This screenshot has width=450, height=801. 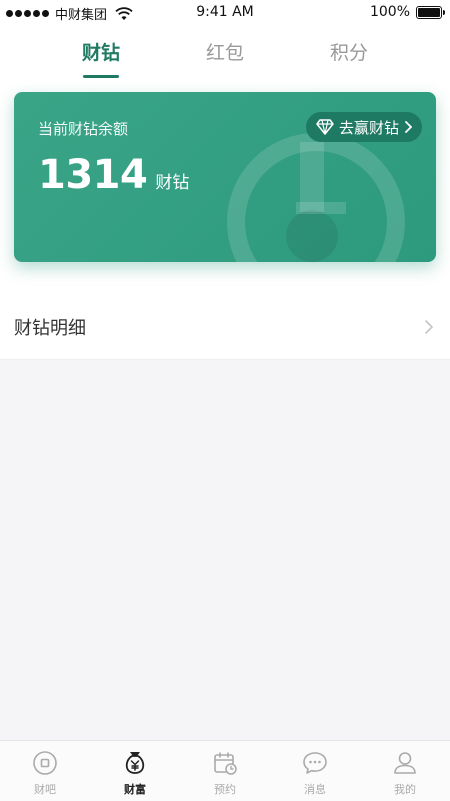 I want to click on calendar-icon, so click(x=225, y=763).